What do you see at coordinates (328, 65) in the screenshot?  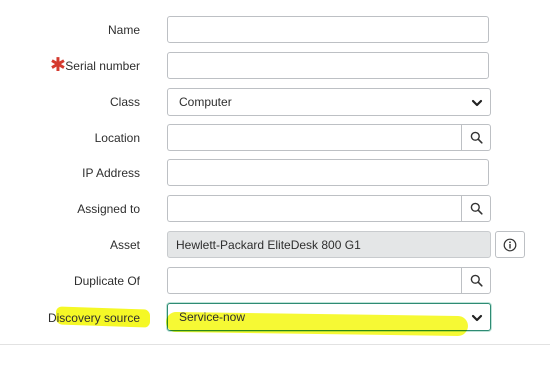 I see `serial-number-input` at bounding box center [328, 65].